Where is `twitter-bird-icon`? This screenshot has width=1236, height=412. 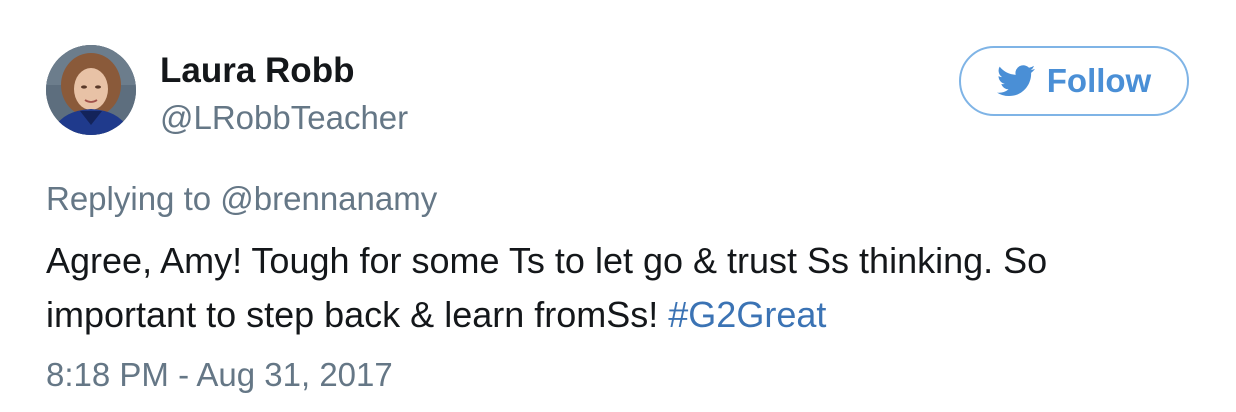 twitter-bird-icon is located at coordinates (1015, 81).